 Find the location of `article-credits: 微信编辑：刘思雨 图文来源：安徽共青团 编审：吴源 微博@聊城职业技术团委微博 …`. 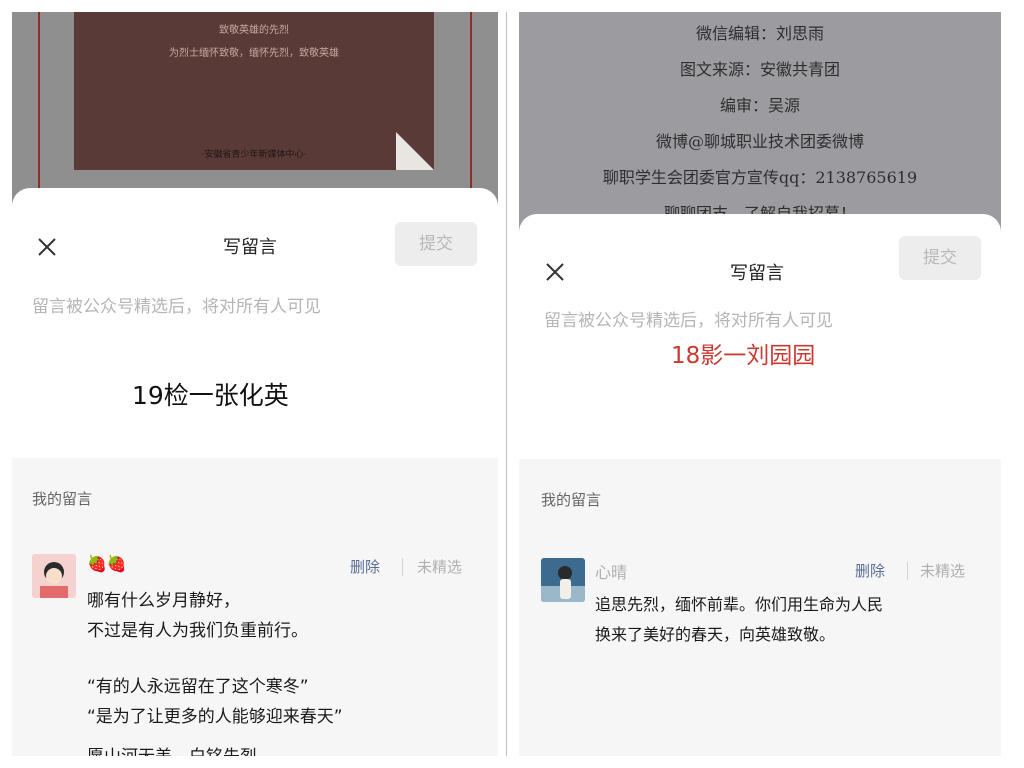

article-credits: 微信编辑：刘思雨 图文来源：安徽共青团 编审：吴源 微博@聊城职业技术团委微博 … is located at coordinates (760, 130).